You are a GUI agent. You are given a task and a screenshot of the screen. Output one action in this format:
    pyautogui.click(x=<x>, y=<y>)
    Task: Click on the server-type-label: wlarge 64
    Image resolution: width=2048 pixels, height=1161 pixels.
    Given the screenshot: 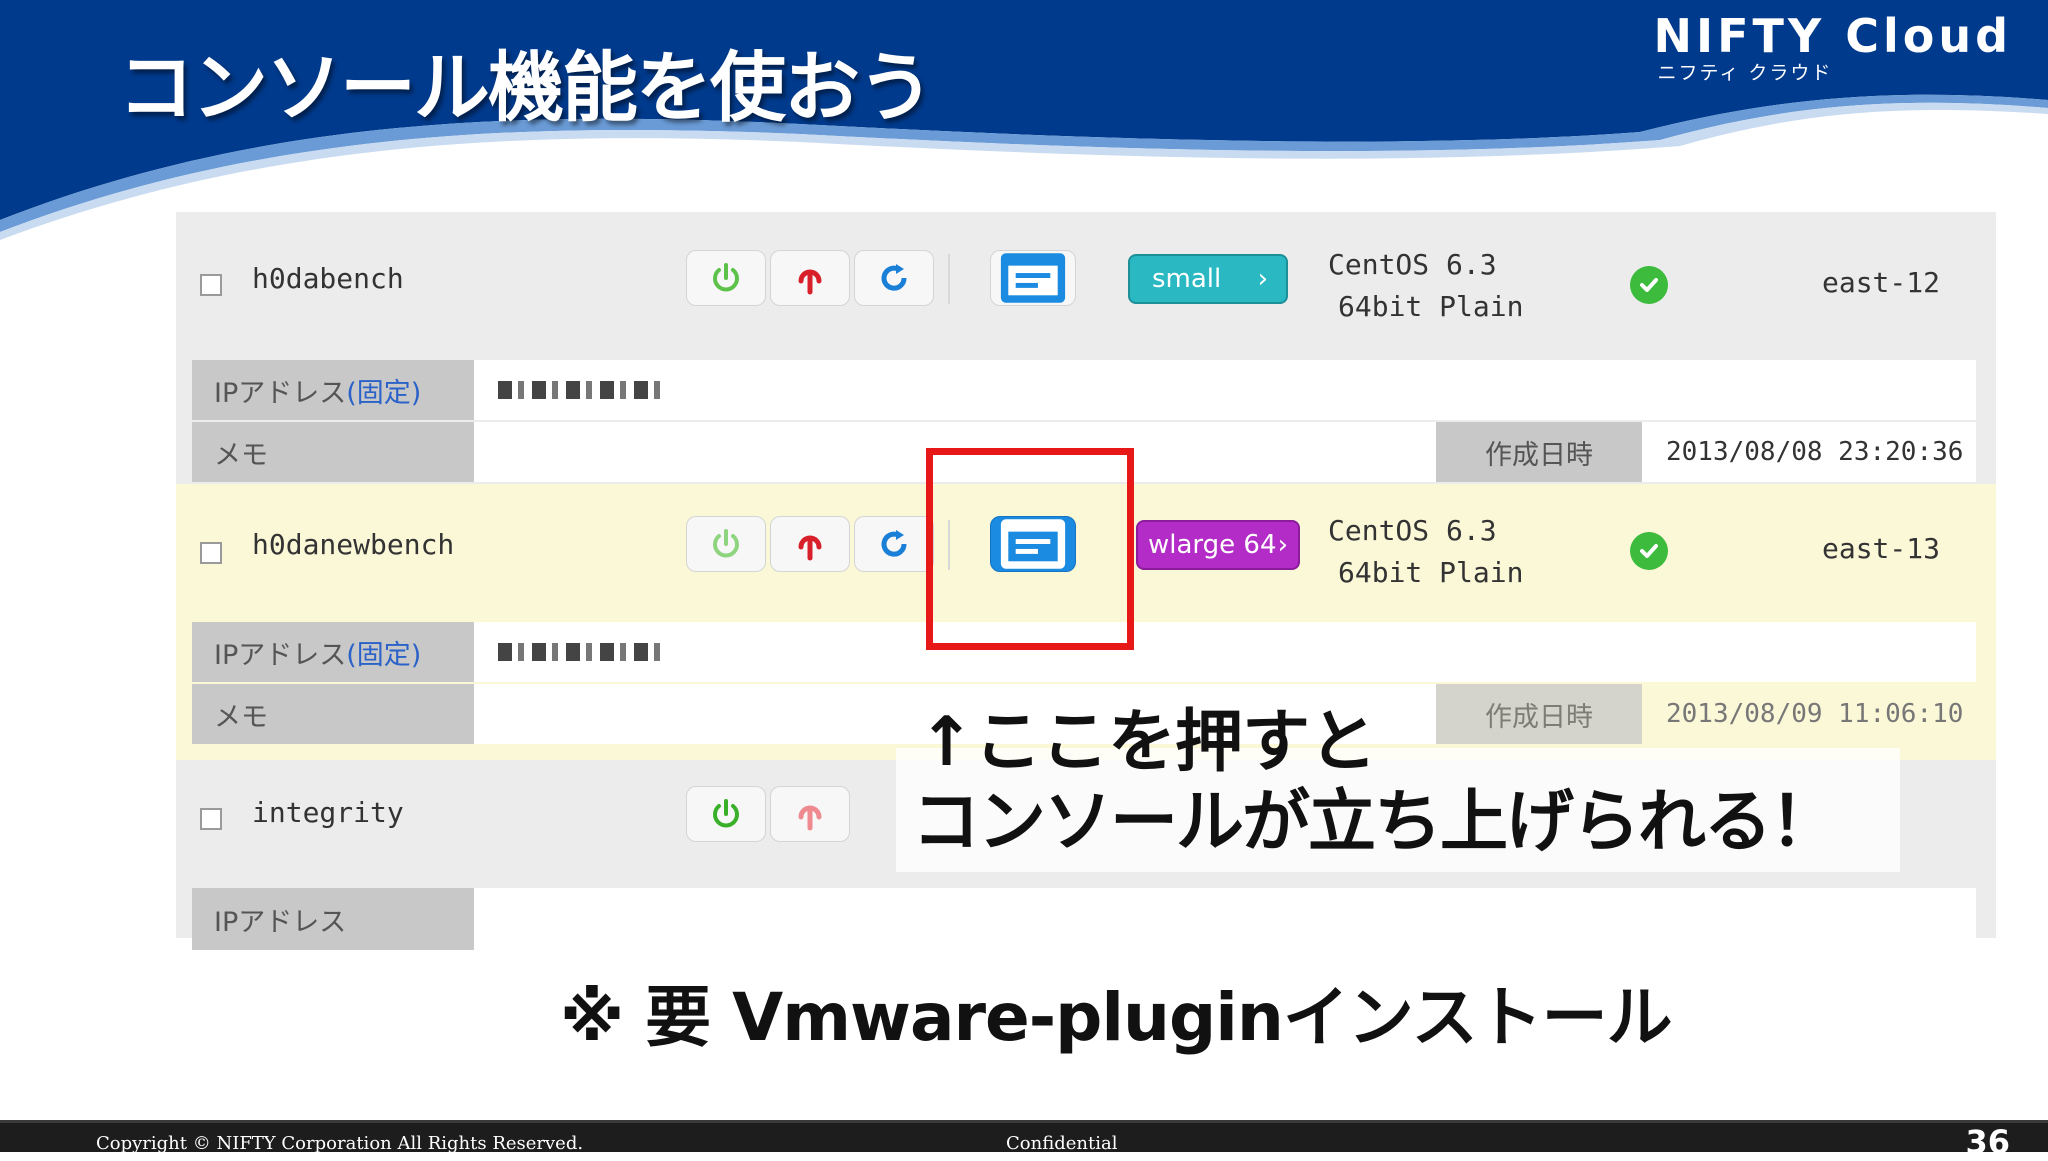 What is the action you would take?
    pyautogui.click(x=1212, y=545)
    